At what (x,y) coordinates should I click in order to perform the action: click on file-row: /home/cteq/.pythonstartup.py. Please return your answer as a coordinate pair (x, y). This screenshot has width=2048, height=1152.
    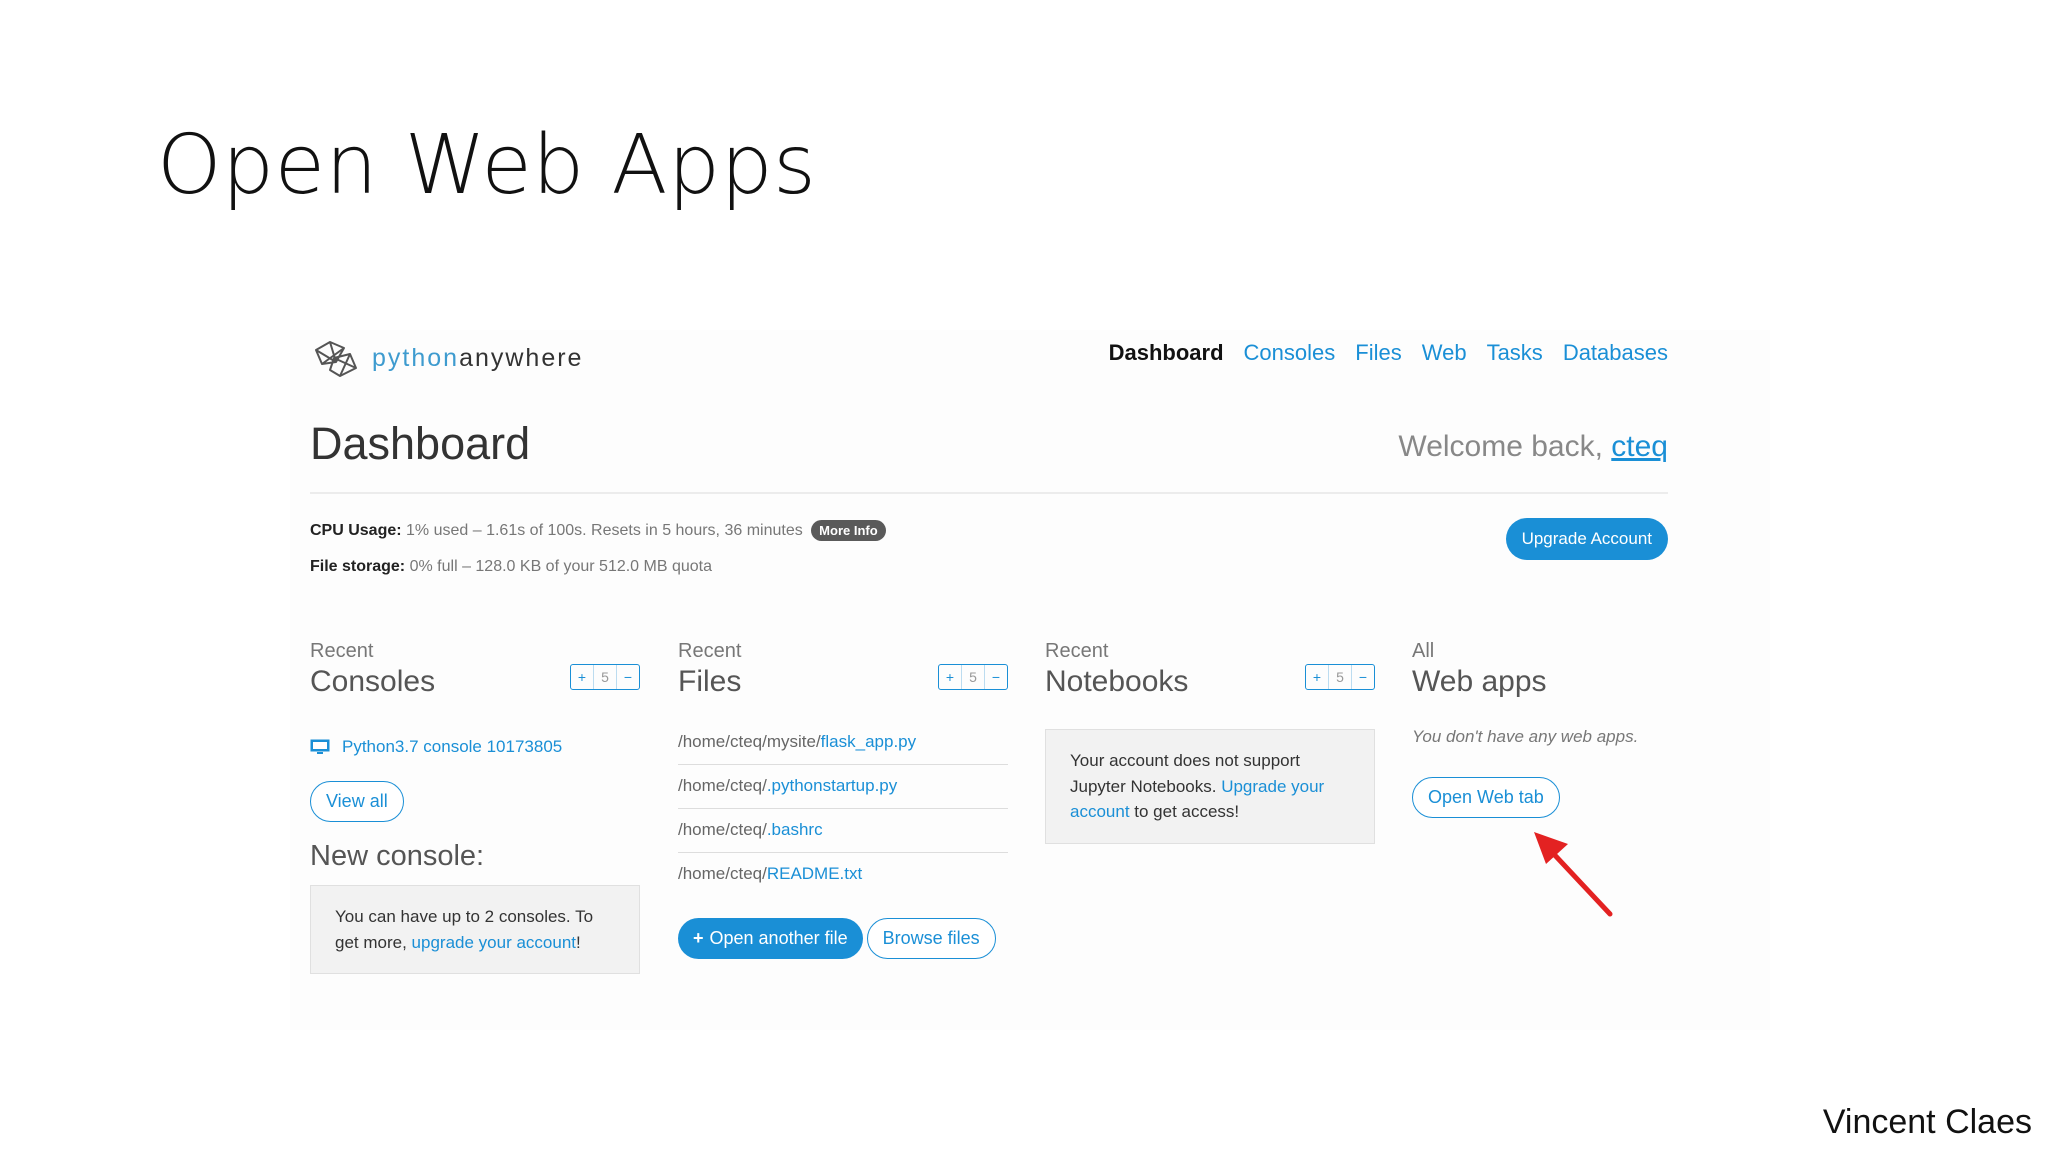
    Looking at the image, I should click on (843, 787).